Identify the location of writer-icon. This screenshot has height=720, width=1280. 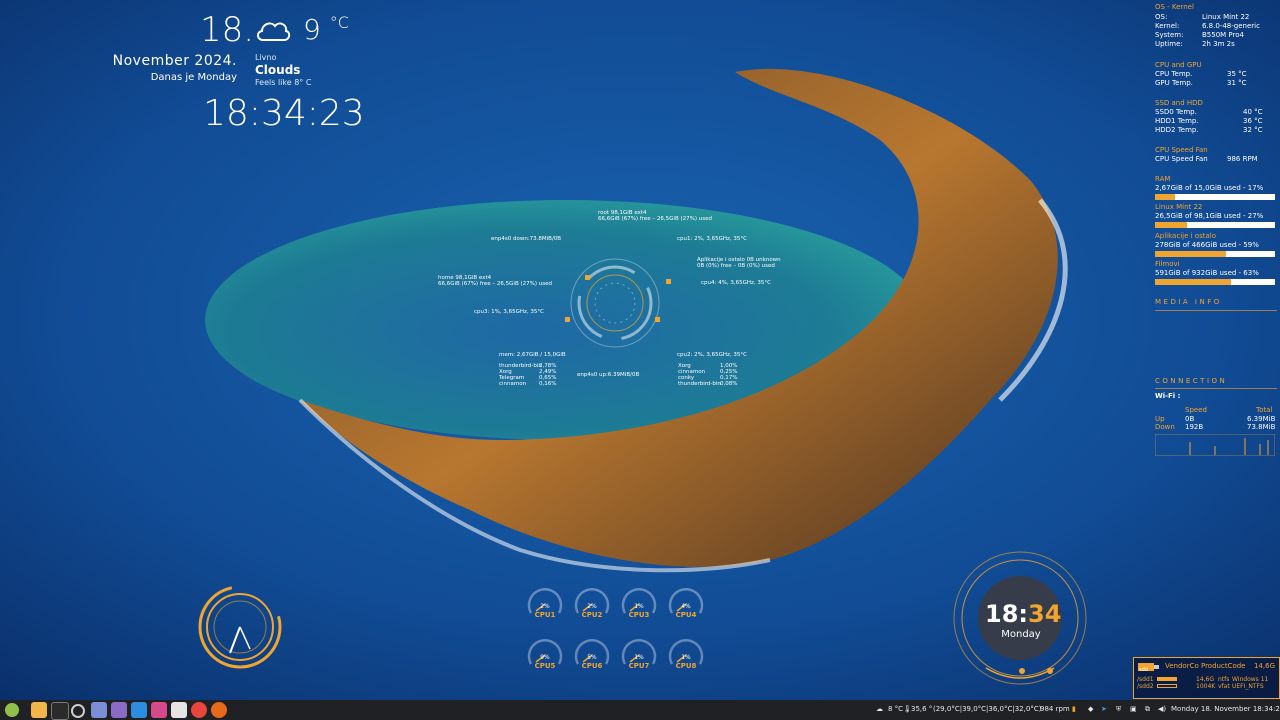
(139, 710).